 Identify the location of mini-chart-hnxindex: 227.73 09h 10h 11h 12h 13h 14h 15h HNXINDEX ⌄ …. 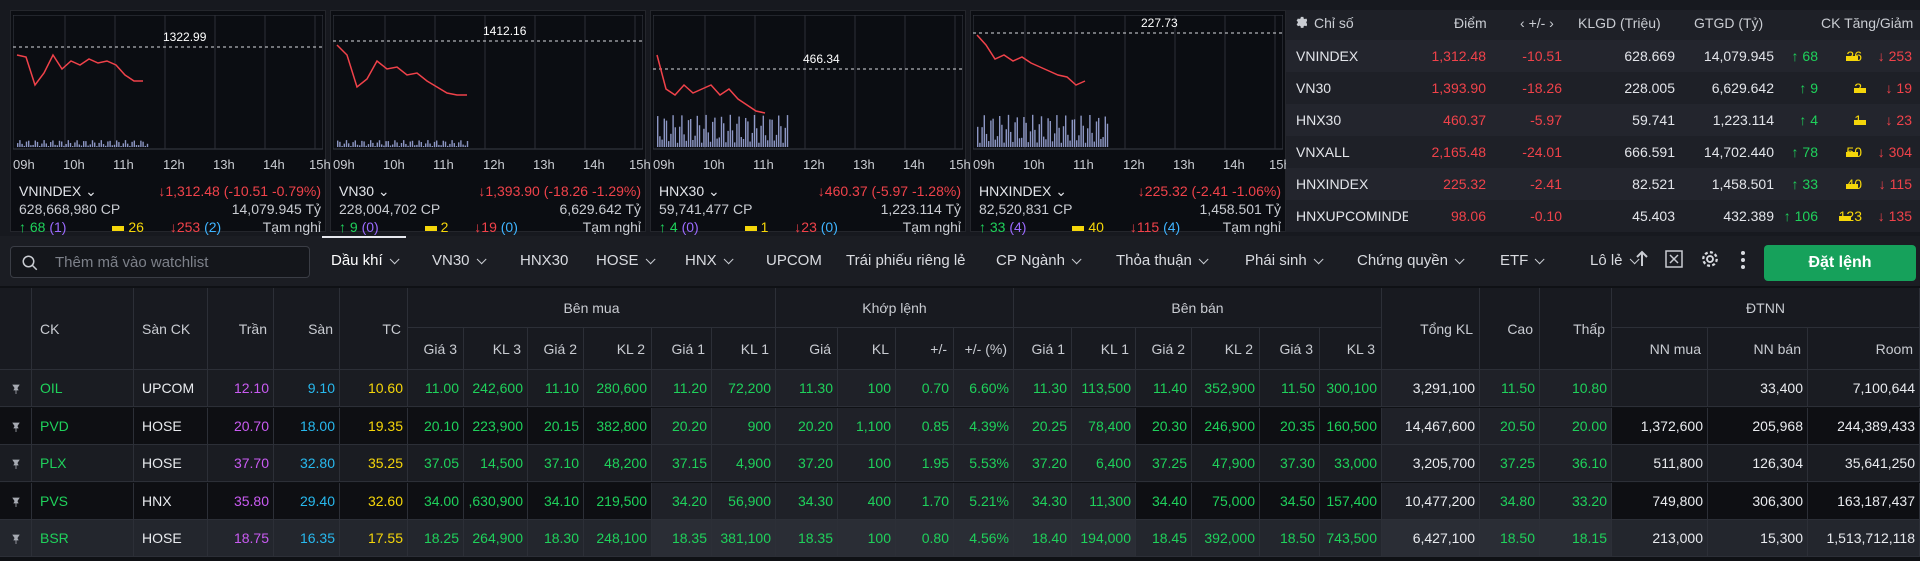
(1130, 122).